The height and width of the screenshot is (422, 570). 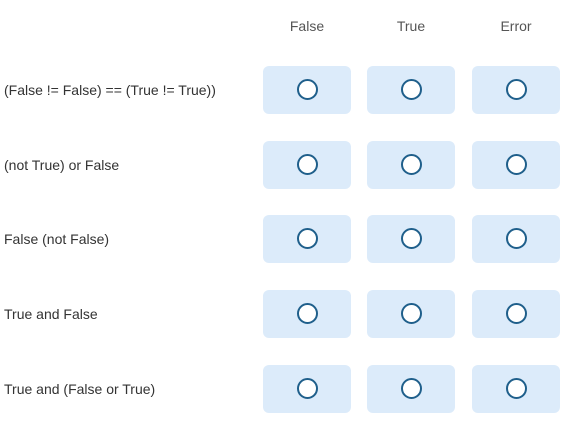 What do you see at coordinates (110, 90) in the screenshot?
I see `row-label: (False != False) == (True != True))` at bounding box center [110, 90].